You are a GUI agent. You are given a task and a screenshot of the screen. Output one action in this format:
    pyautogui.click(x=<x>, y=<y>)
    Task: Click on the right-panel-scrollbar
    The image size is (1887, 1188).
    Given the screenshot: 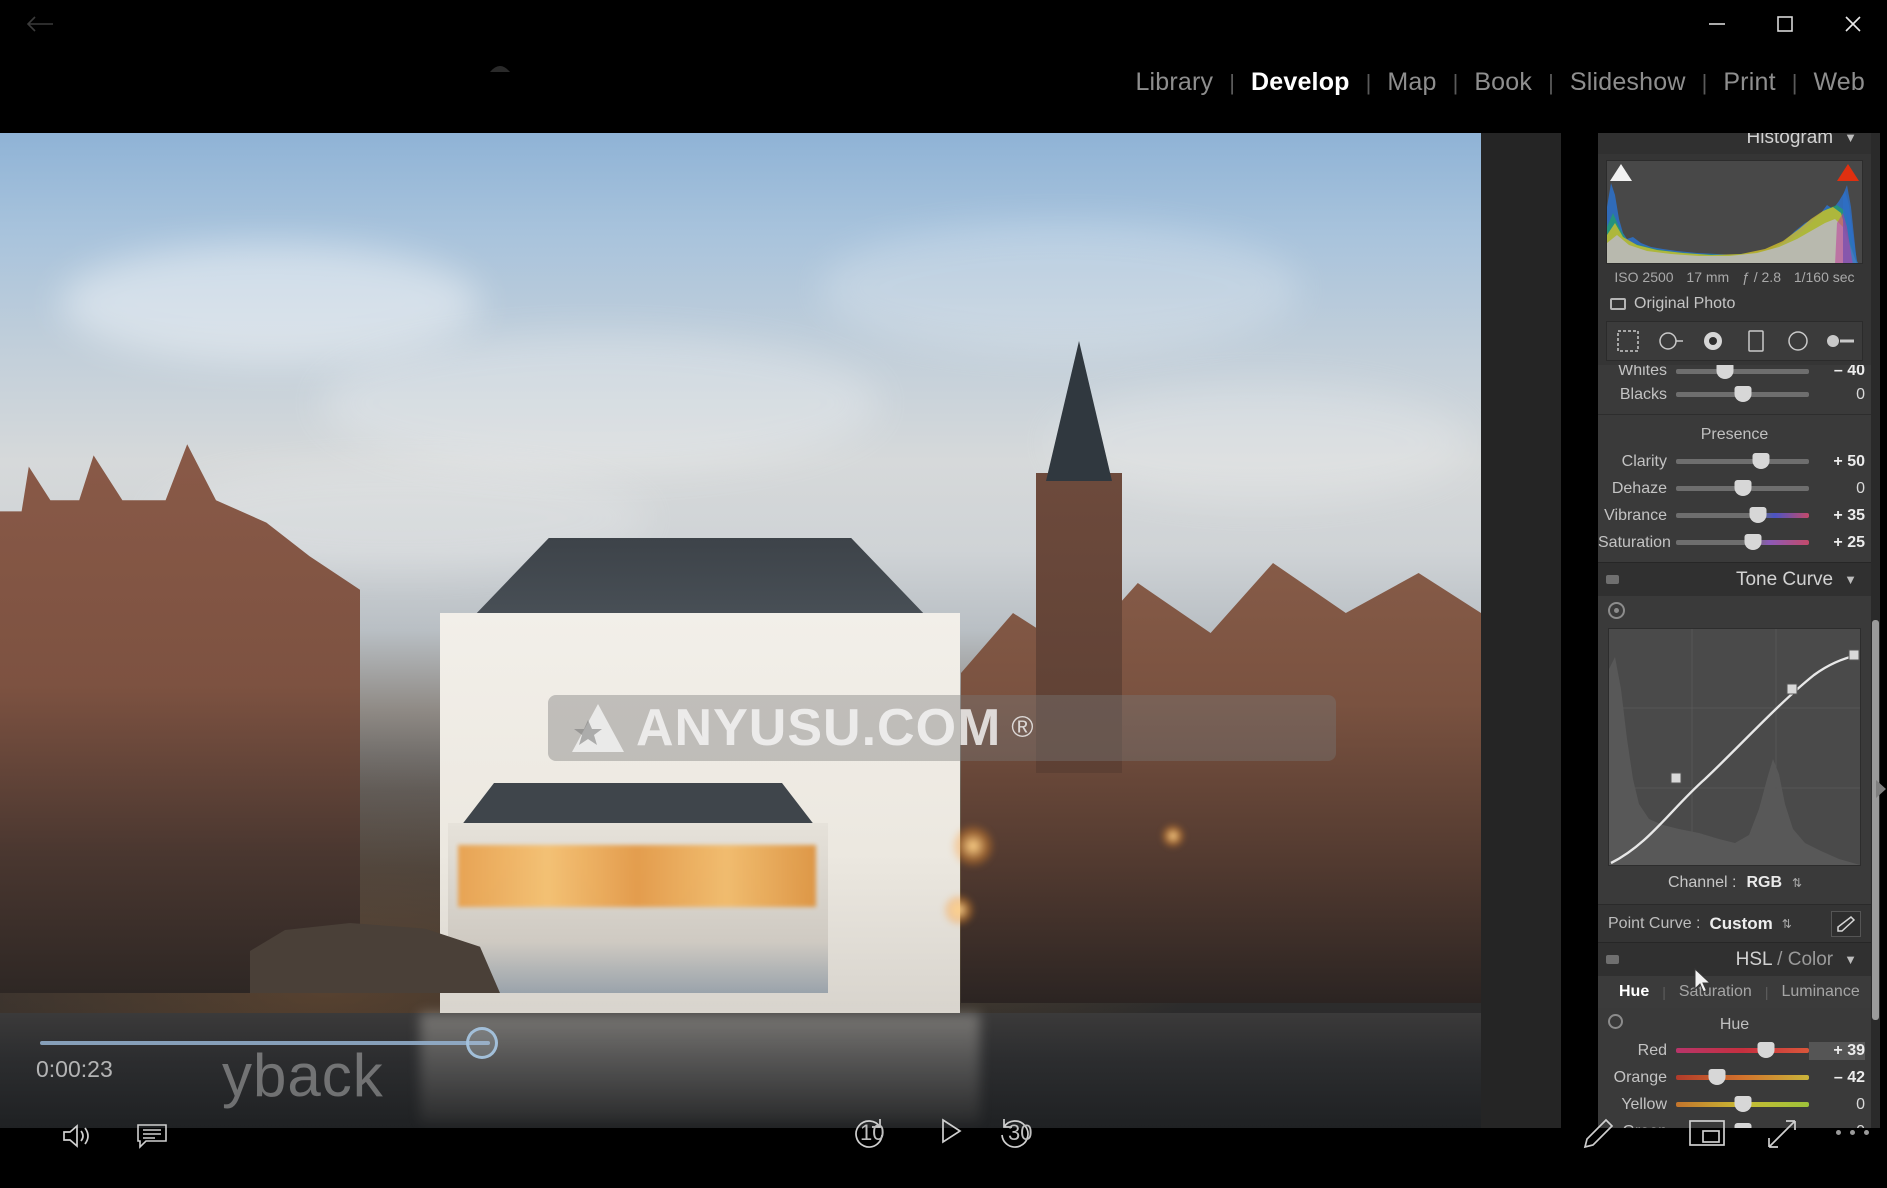 What is the action you would take?
    pyautogui.click(x=1875, y=624)
    